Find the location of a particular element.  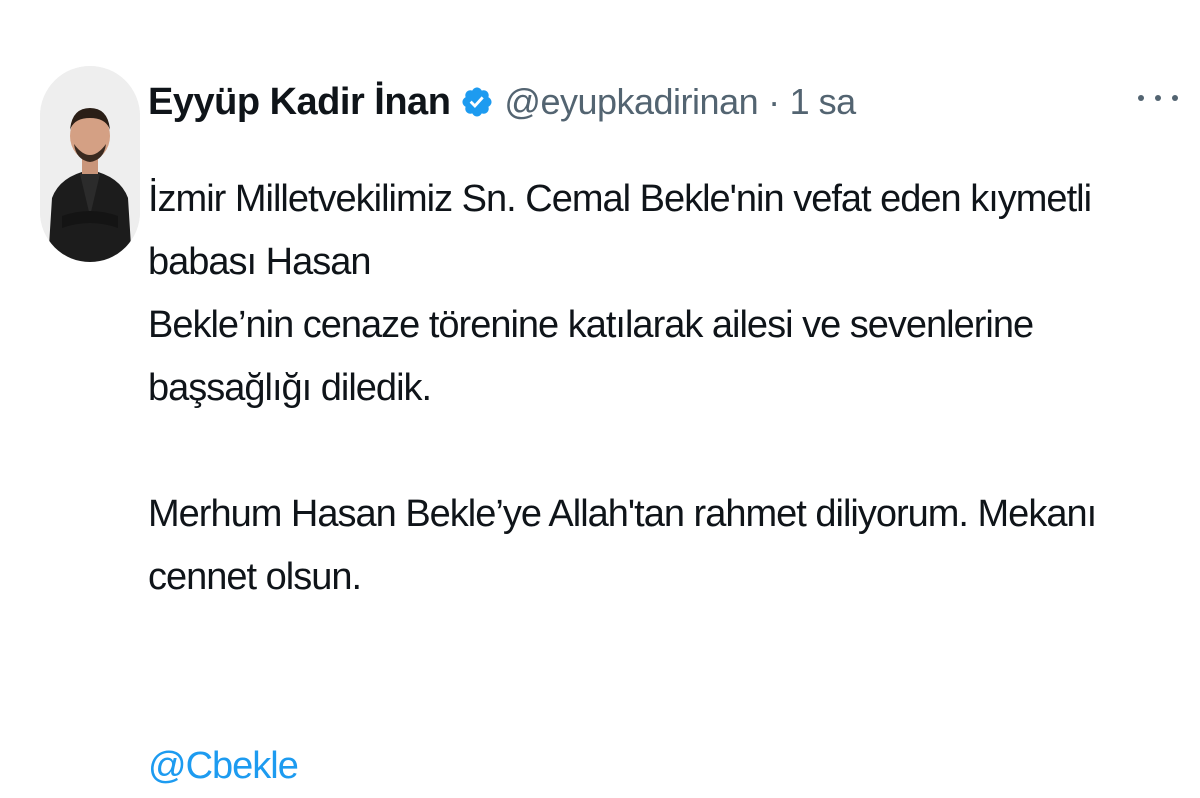

more-options-icon is located at coordinates (1158, 98).